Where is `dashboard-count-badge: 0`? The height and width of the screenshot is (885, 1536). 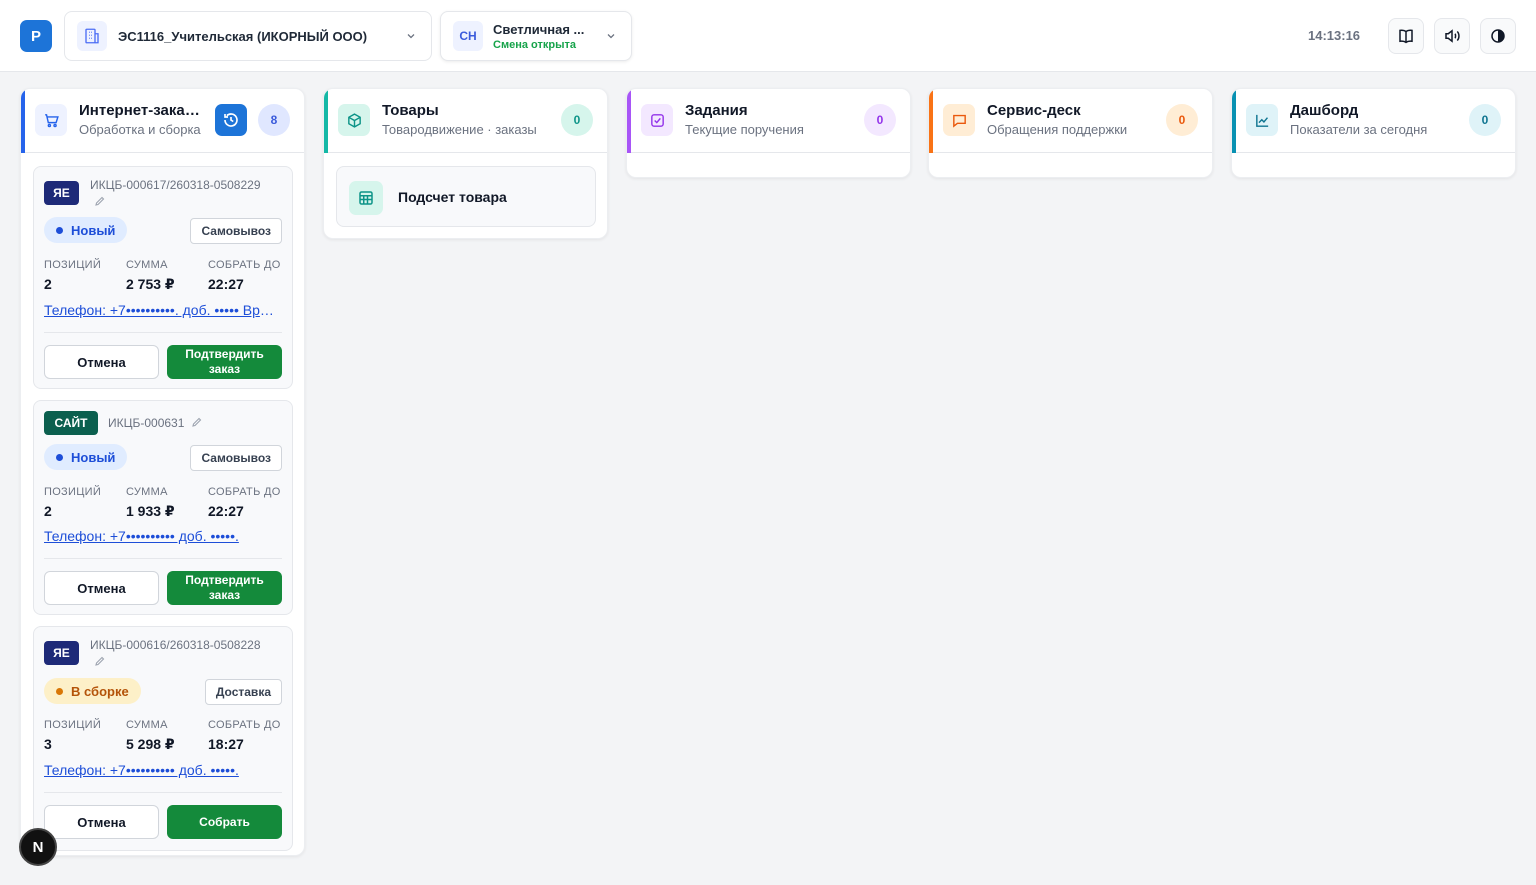 dashboard-count-badge: 0 is located at coordinates (1485, 120).